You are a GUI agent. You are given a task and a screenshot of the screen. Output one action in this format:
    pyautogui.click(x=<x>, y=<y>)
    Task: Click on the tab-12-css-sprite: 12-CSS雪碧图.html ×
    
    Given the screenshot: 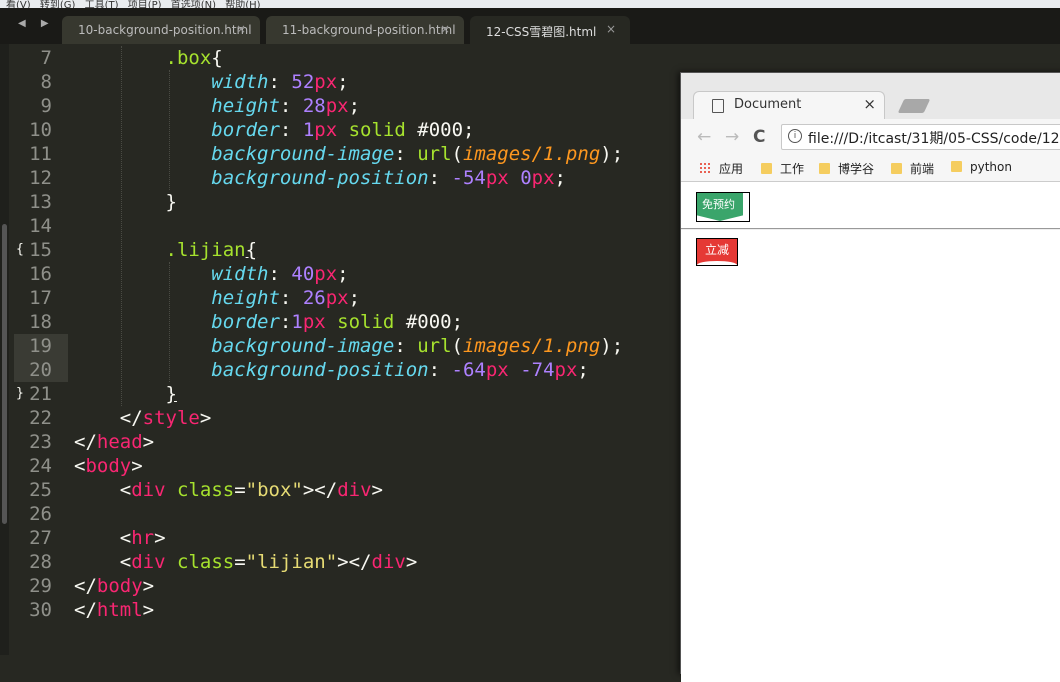 What is the action you would take?
    pyautogui.click(x=550, y=30)
    